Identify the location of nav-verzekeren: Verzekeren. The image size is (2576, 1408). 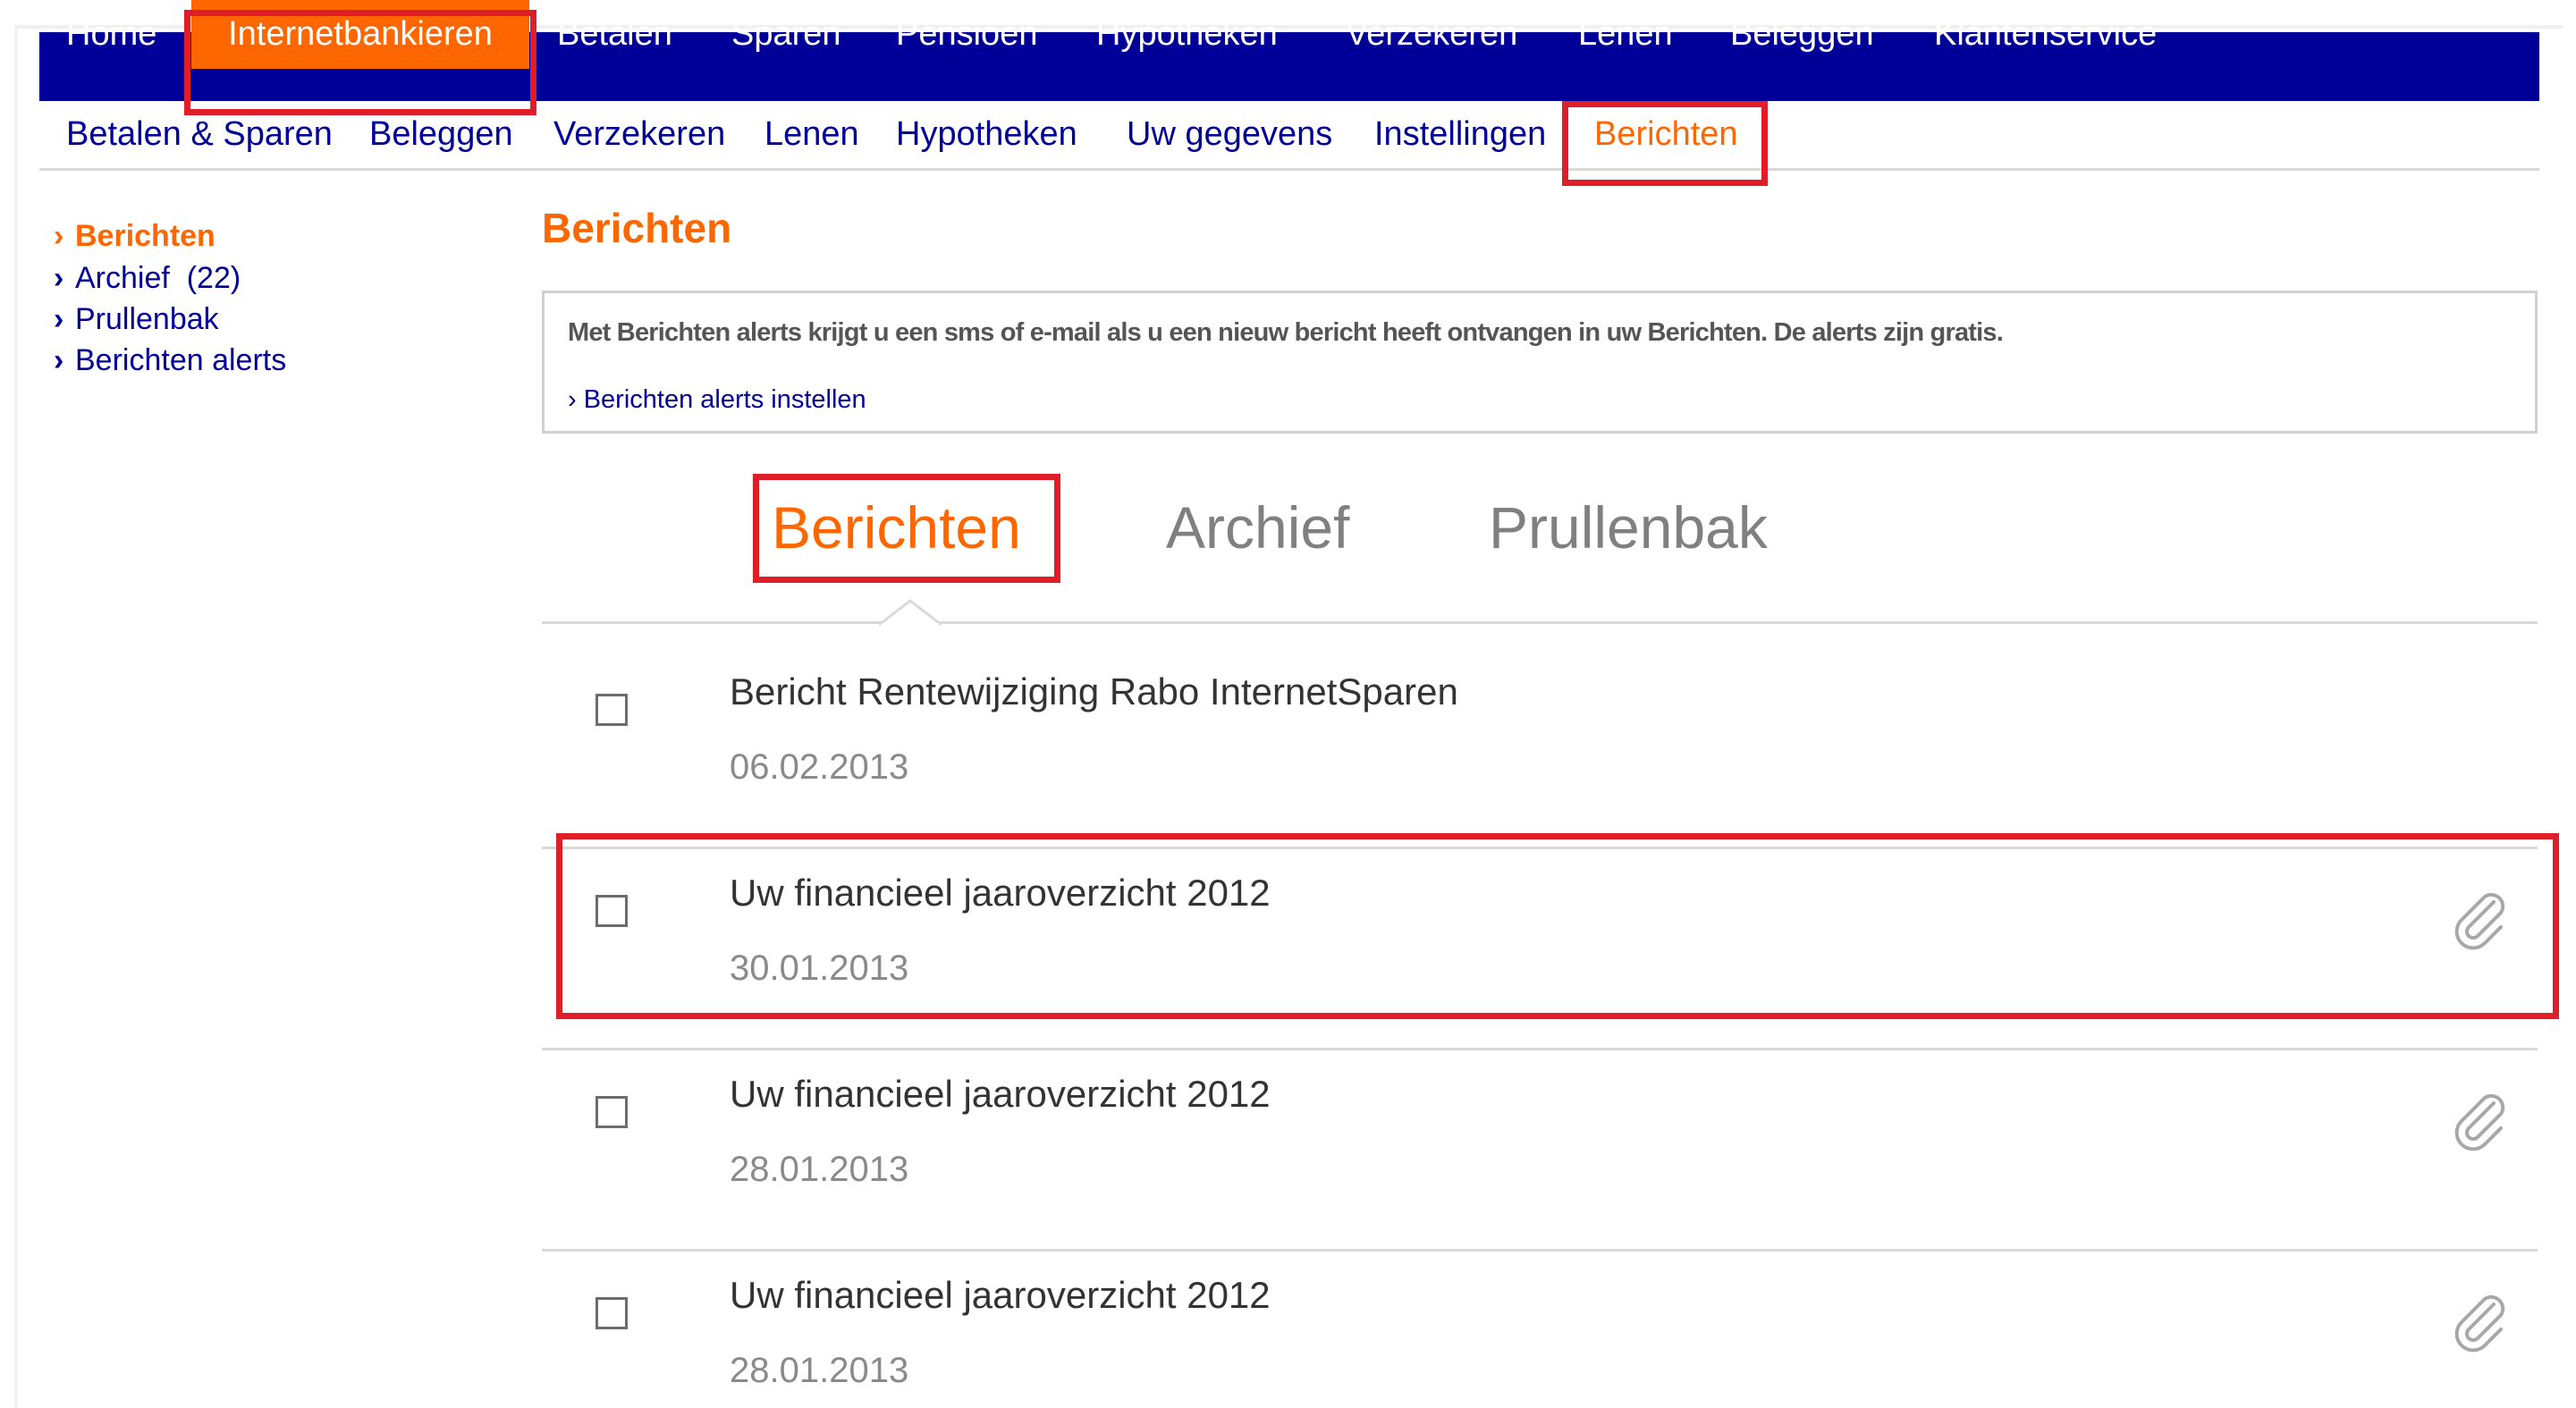
(1431, 34).